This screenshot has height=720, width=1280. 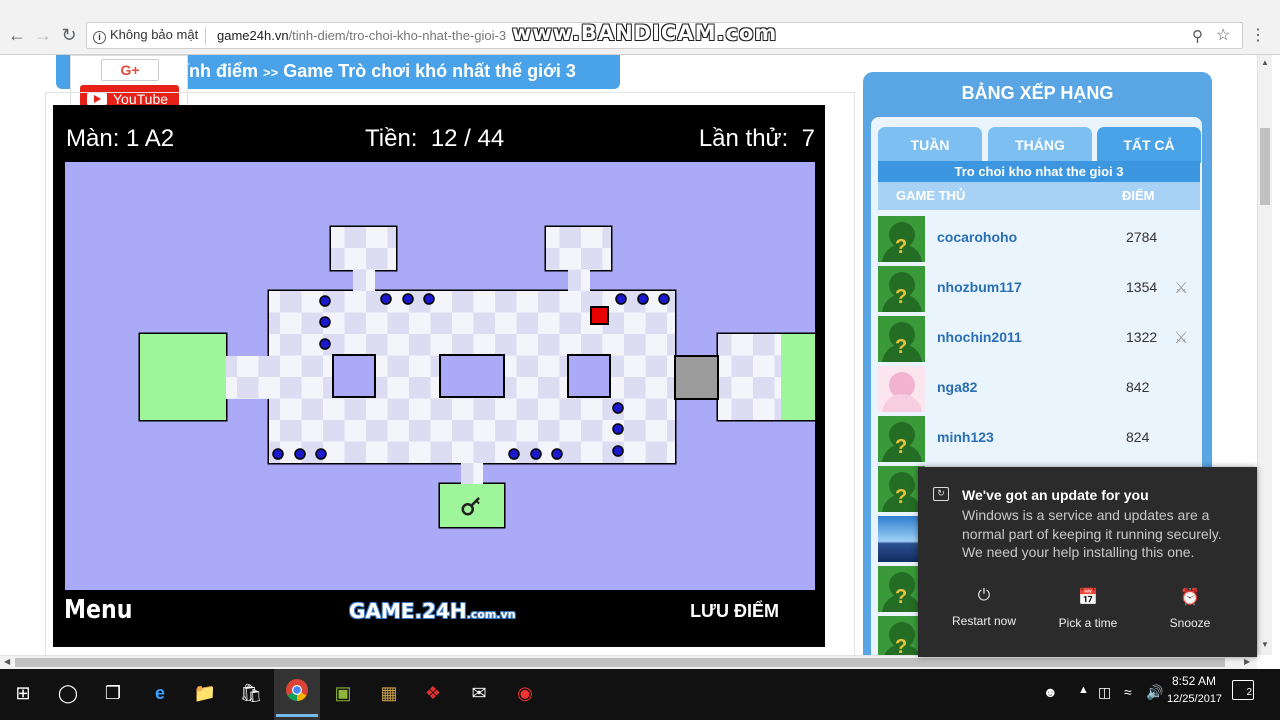 I want to click on player-name: cocarohoho, so click(x=977, y=237).